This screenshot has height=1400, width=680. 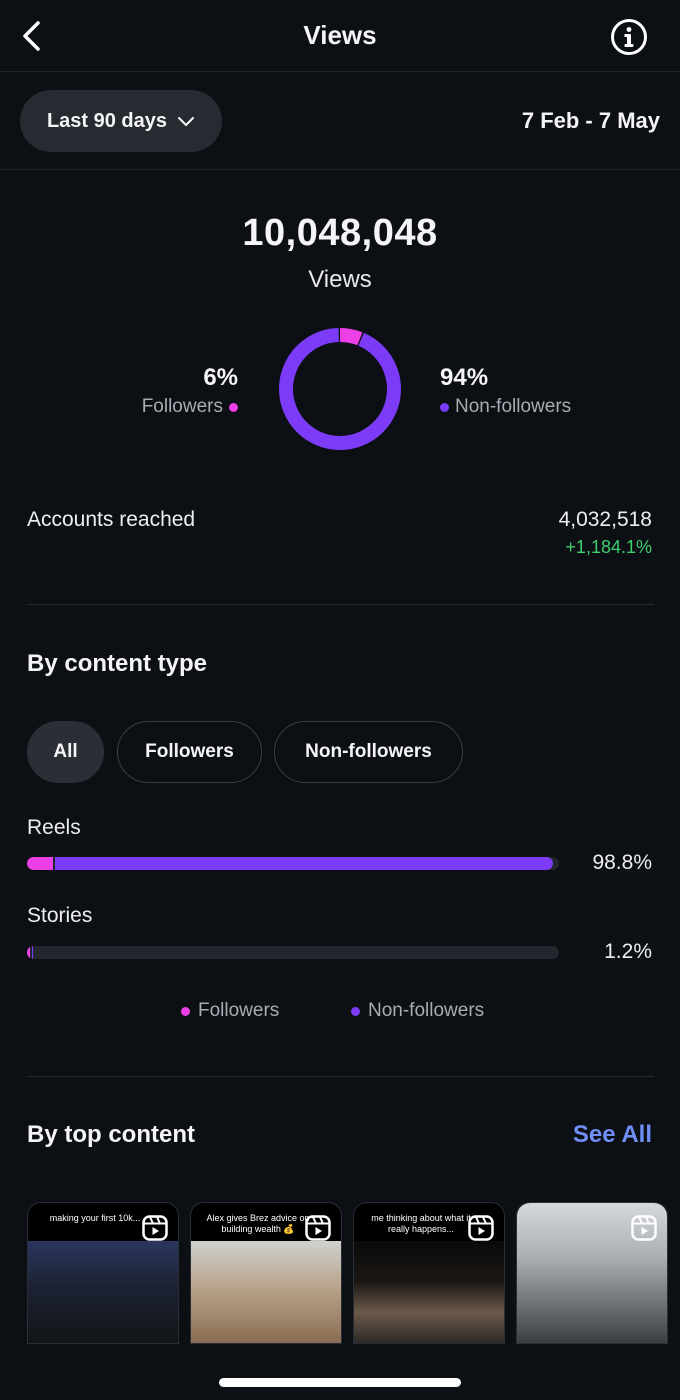 What do you see at coordinates (111, 1134) in the screenshot?
I see `top-content-title: By top content` at bounding box center [111, 1134].